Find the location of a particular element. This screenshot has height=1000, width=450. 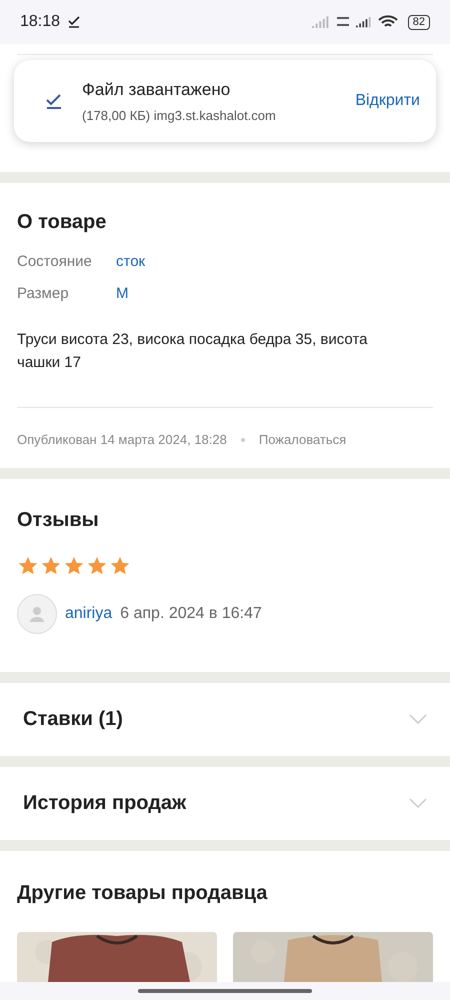

clock: 18:18 is located at coordinates (40, 22).